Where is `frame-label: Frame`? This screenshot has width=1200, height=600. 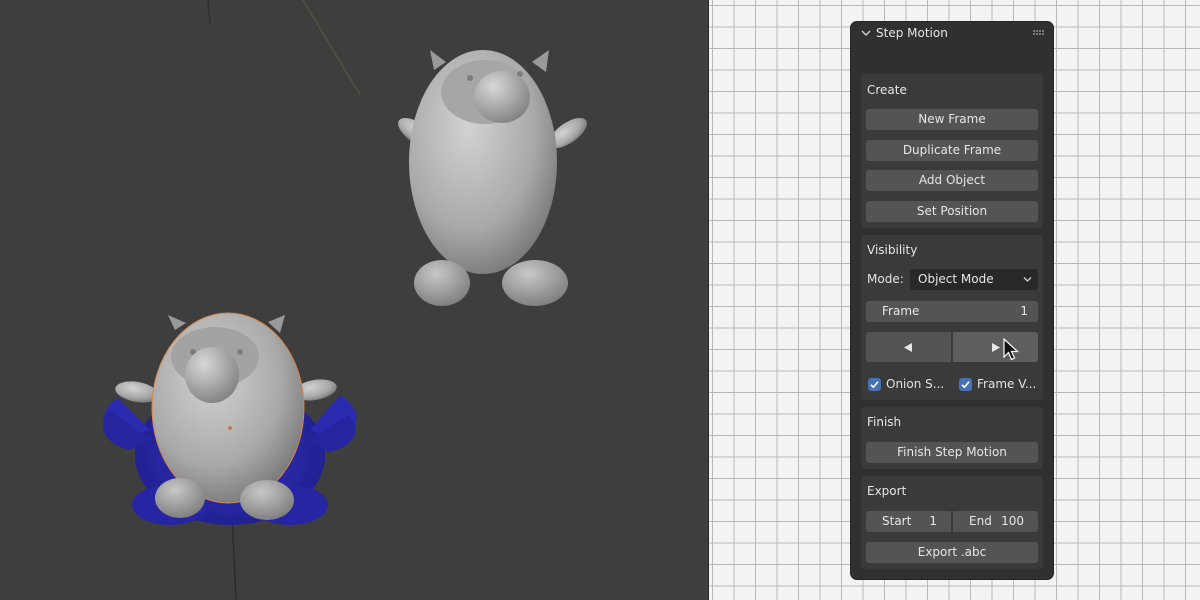
frame-label: Frame is located at coordinates (901, 311).